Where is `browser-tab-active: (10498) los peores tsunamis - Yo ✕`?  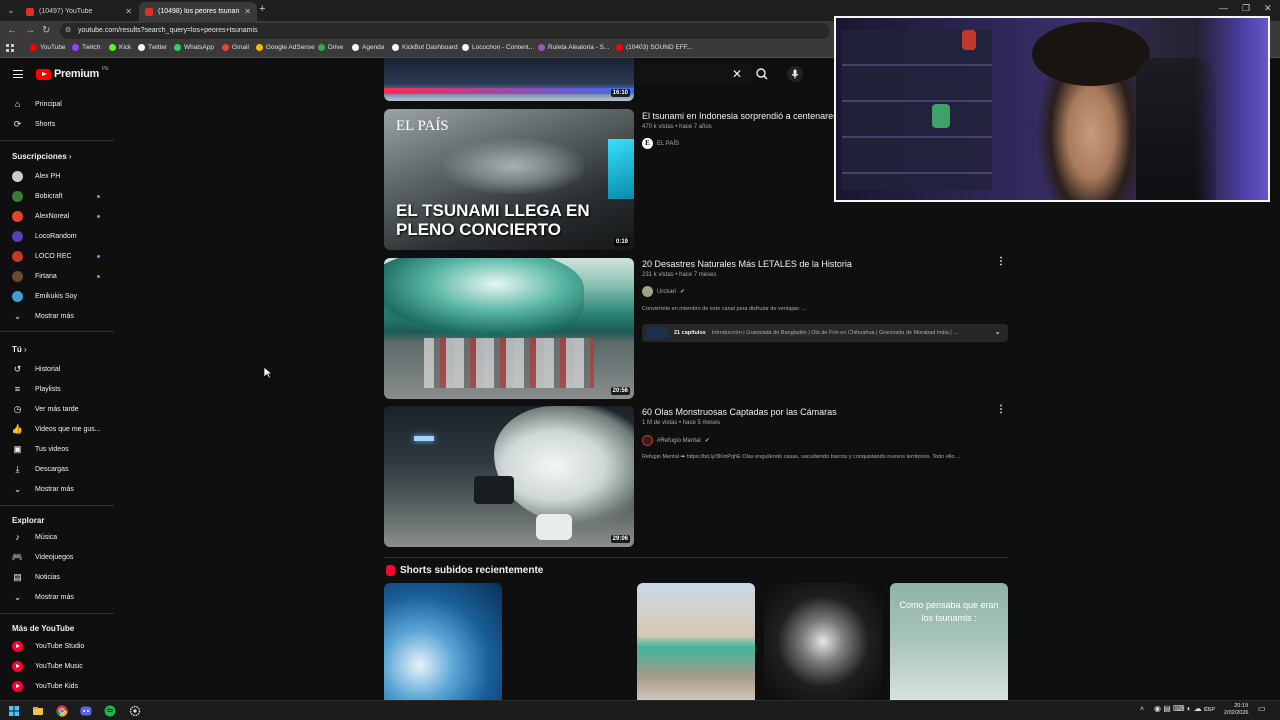 browser-tab-active: (10498) los peores tsunamis - Yo ✕ is located at coordinates (198, 11).